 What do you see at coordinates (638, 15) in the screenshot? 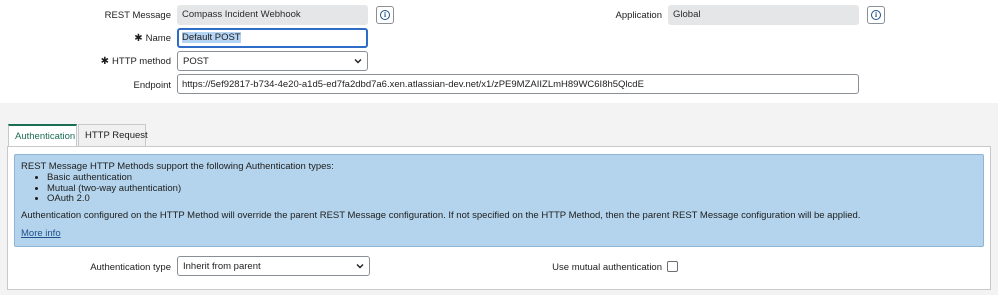
I see `application-label: Application` at bounding box center [638, 15].